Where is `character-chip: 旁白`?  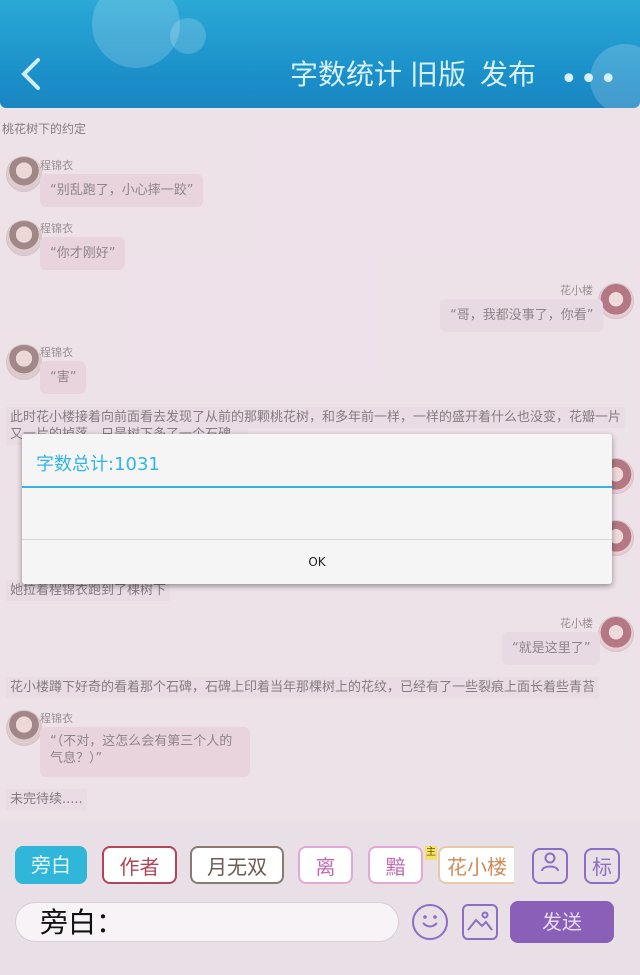
character-chip: 旁白 is located at coordinates (51, 865).